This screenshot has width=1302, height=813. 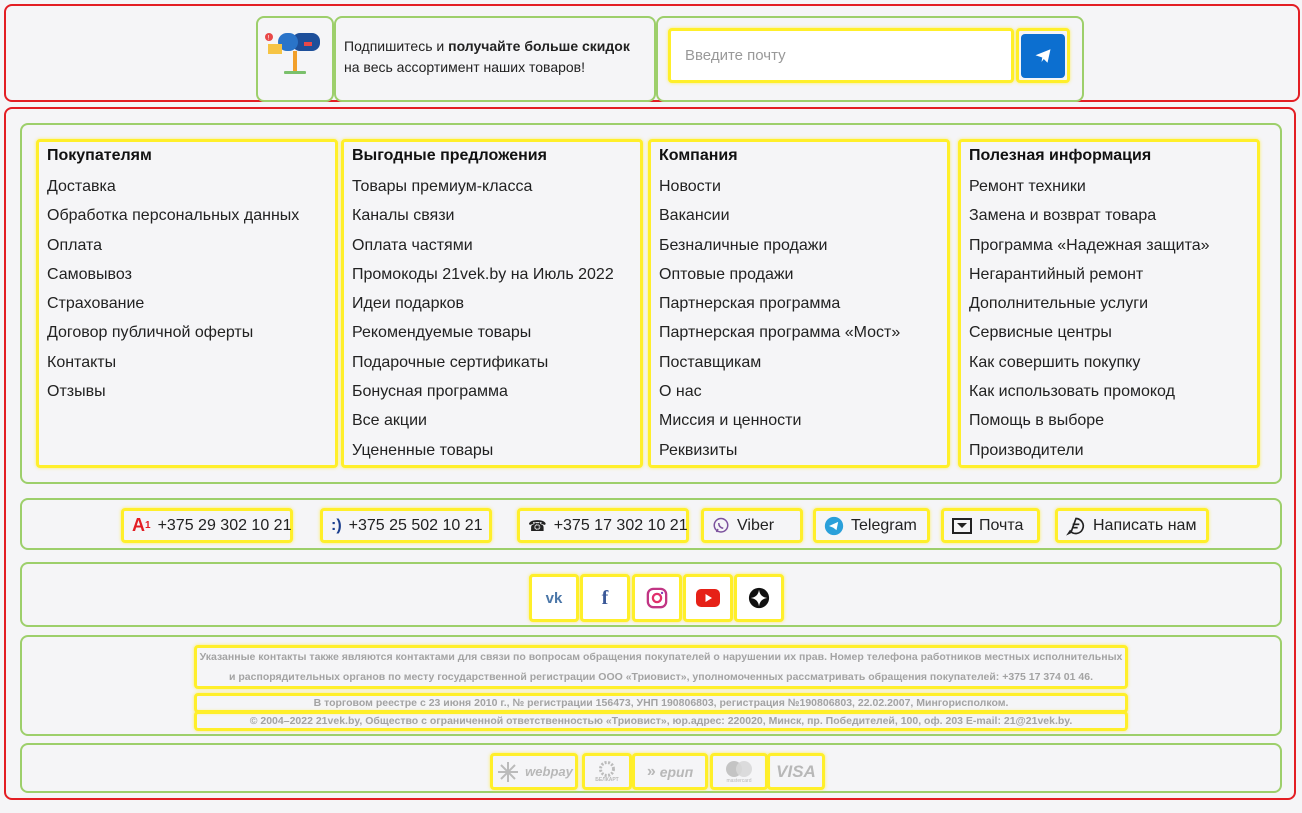 What do you see at coordinates (651, 771) in the screenshot?
I see `erip-chevrons-icon: »` at bounding box center [651, 771].